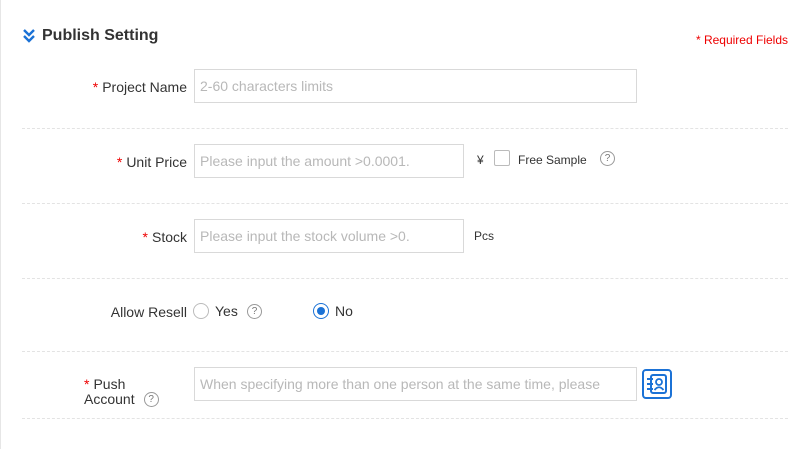 The width and height of the screenshot is (810, 449). What do you see at coordinates (201, 311) in the screenshot?
I see `resell-yes-radio` at bounding box center [201, 311].